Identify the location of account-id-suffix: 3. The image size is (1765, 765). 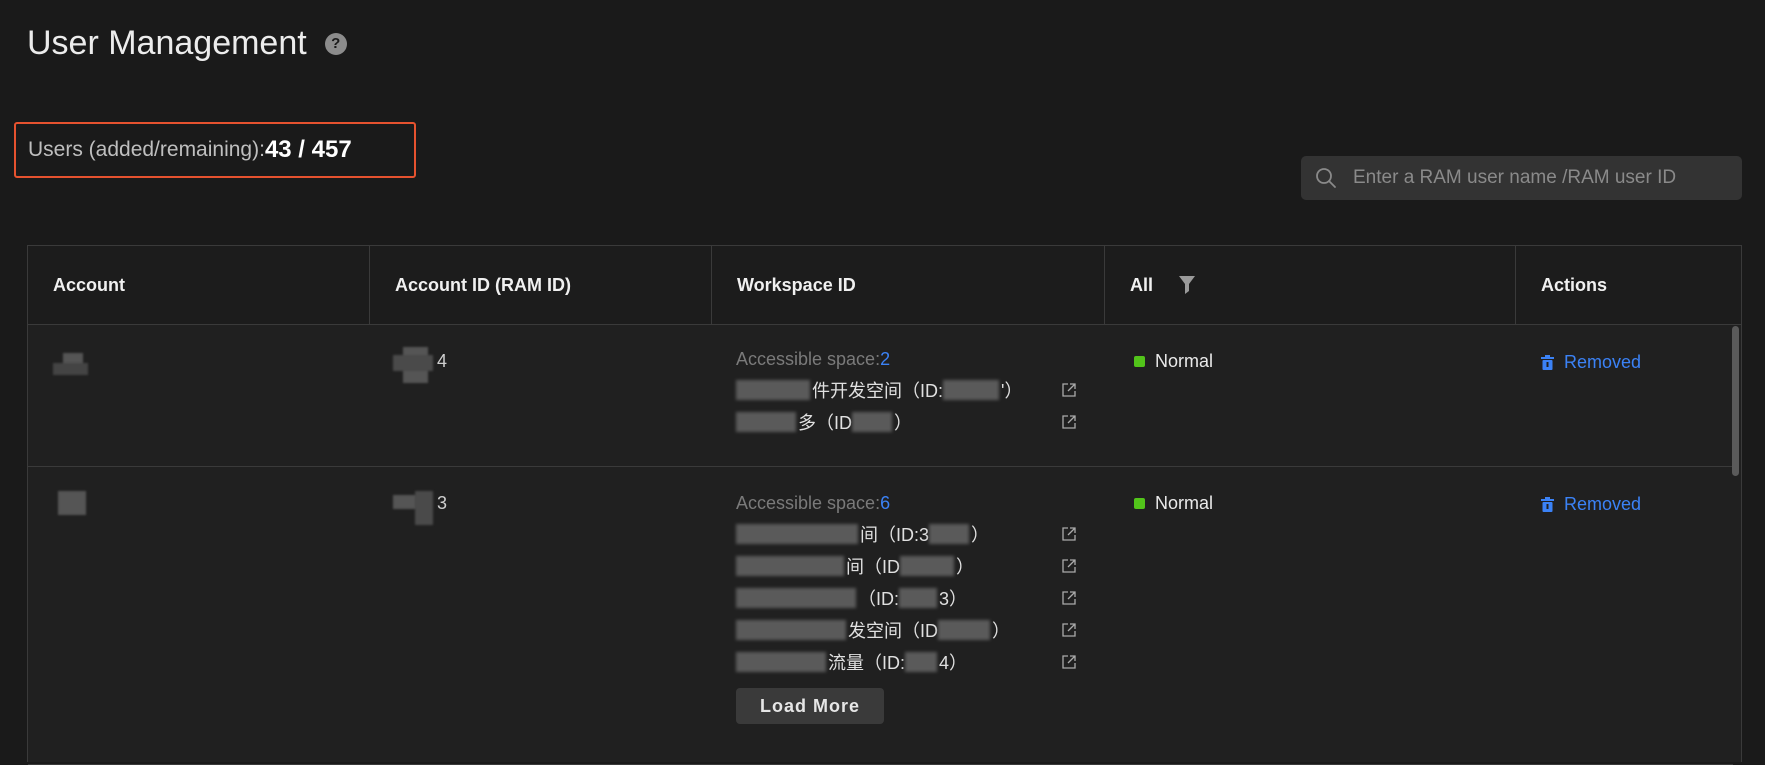
(442, 503).